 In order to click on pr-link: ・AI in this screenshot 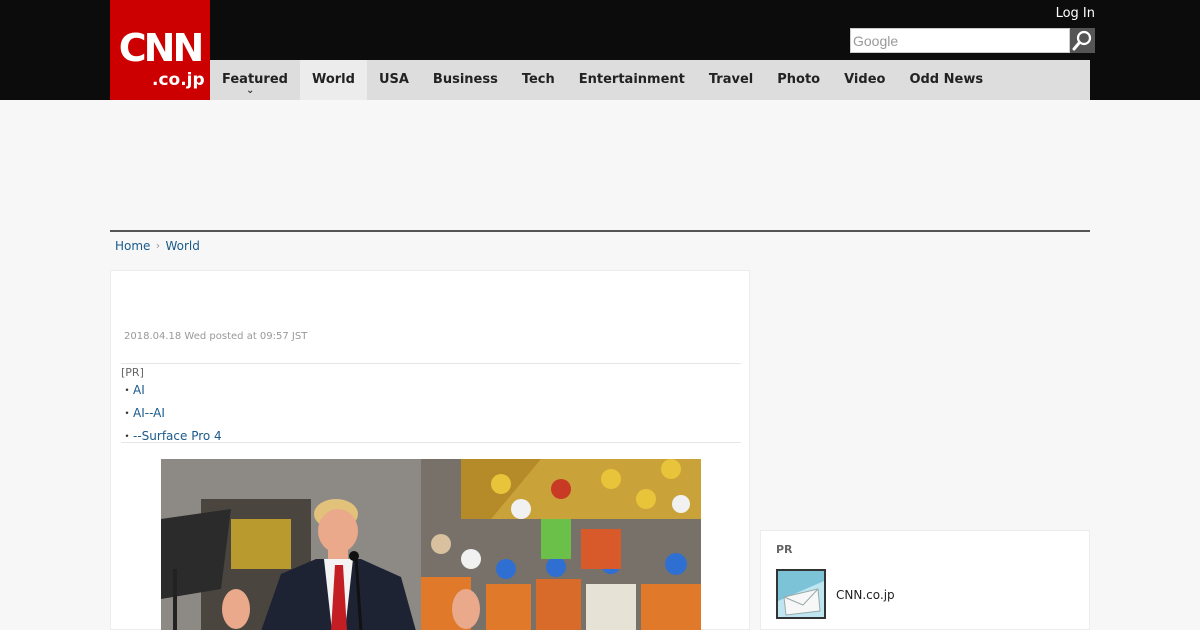, I will do `click(133, 390)`.